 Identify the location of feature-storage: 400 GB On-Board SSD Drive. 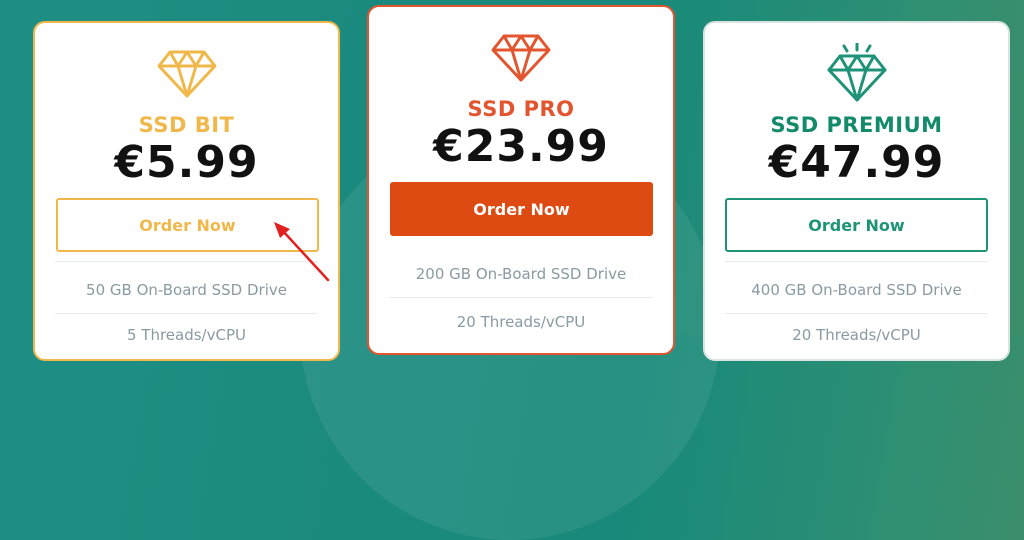
(856, 290).